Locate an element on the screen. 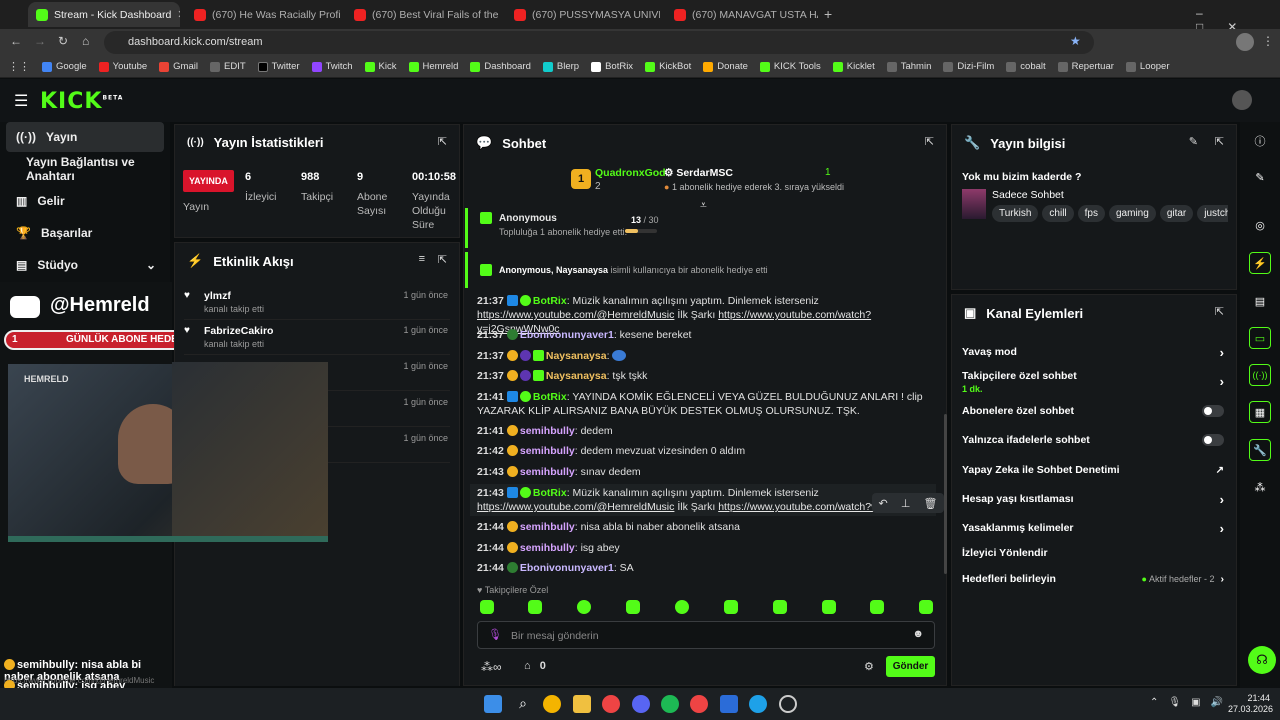 The height and width of the screenshot is (720, 1280). bookmark-twitch: Twitch is located at coordinates (332, 66).